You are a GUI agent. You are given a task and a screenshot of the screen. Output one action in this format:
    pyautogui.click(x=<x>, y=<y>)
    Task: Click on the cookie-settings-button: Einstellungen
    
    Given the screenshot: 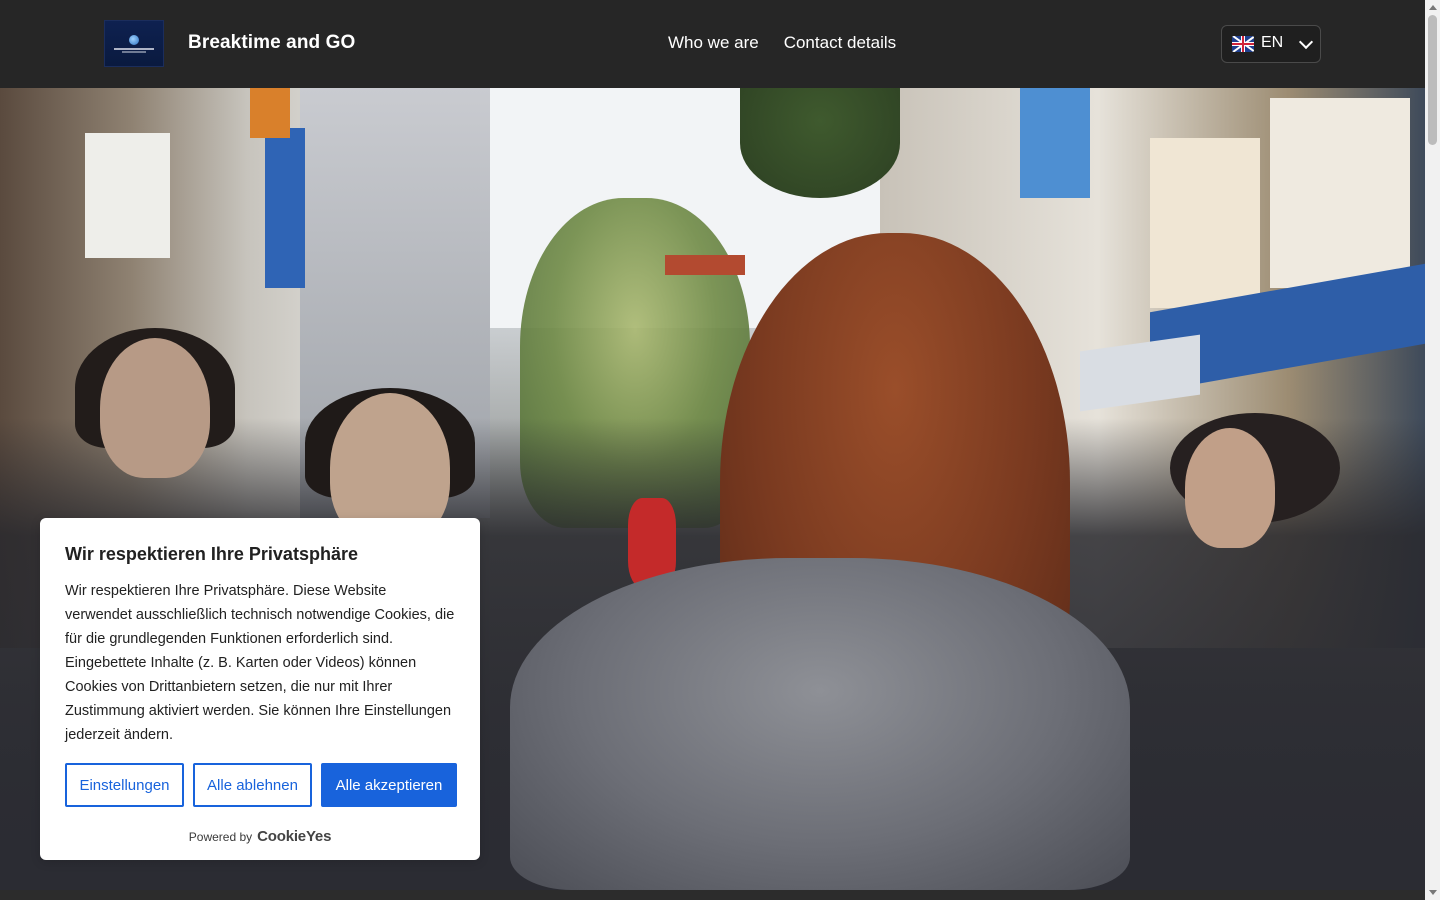 What is the action you would take?
    pyautogui.click(x=124, y=785)
    